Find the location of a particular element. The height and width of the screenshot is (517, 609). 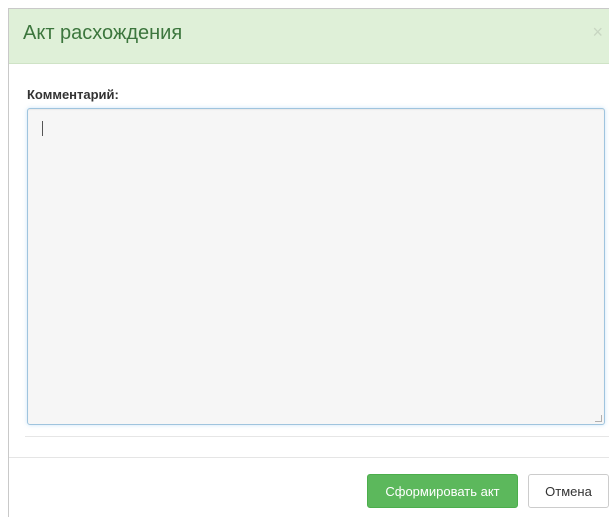

comment-label: Комментарий: is located at coordinates (73, 94).